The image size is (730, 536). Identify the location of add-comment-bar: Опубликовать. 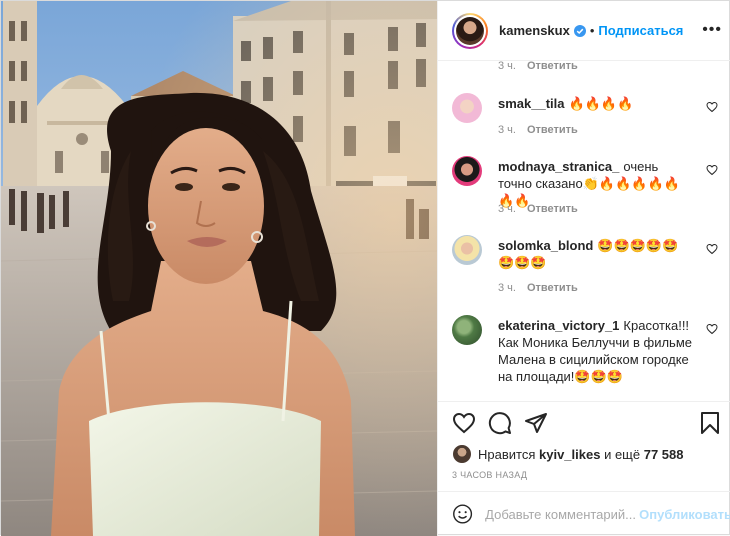
(584, 513).